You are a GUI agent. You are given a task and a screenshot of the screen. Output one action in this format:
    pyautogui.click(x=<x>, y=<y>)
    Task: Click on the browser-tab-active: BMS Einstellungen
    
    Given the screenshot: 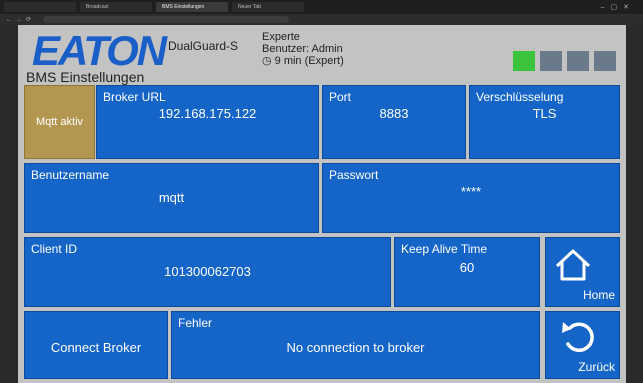 What is the action you would take?
    pyautogui.click(x=192, y=7)
    